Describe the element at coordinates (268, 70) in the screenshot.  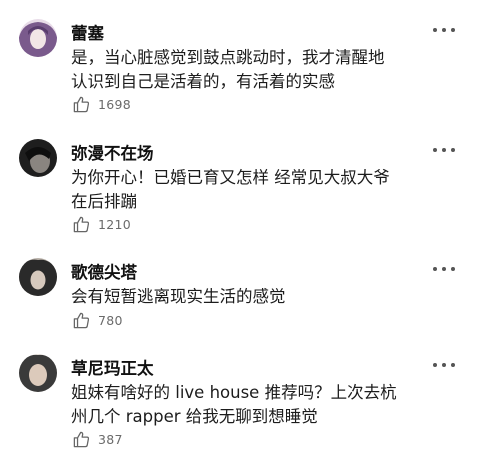
I see `comment-text: 是，当心脏感觉到鼓点跳动时，我才清醒地 认识到自己是活着的，有活着的实感` at that location.